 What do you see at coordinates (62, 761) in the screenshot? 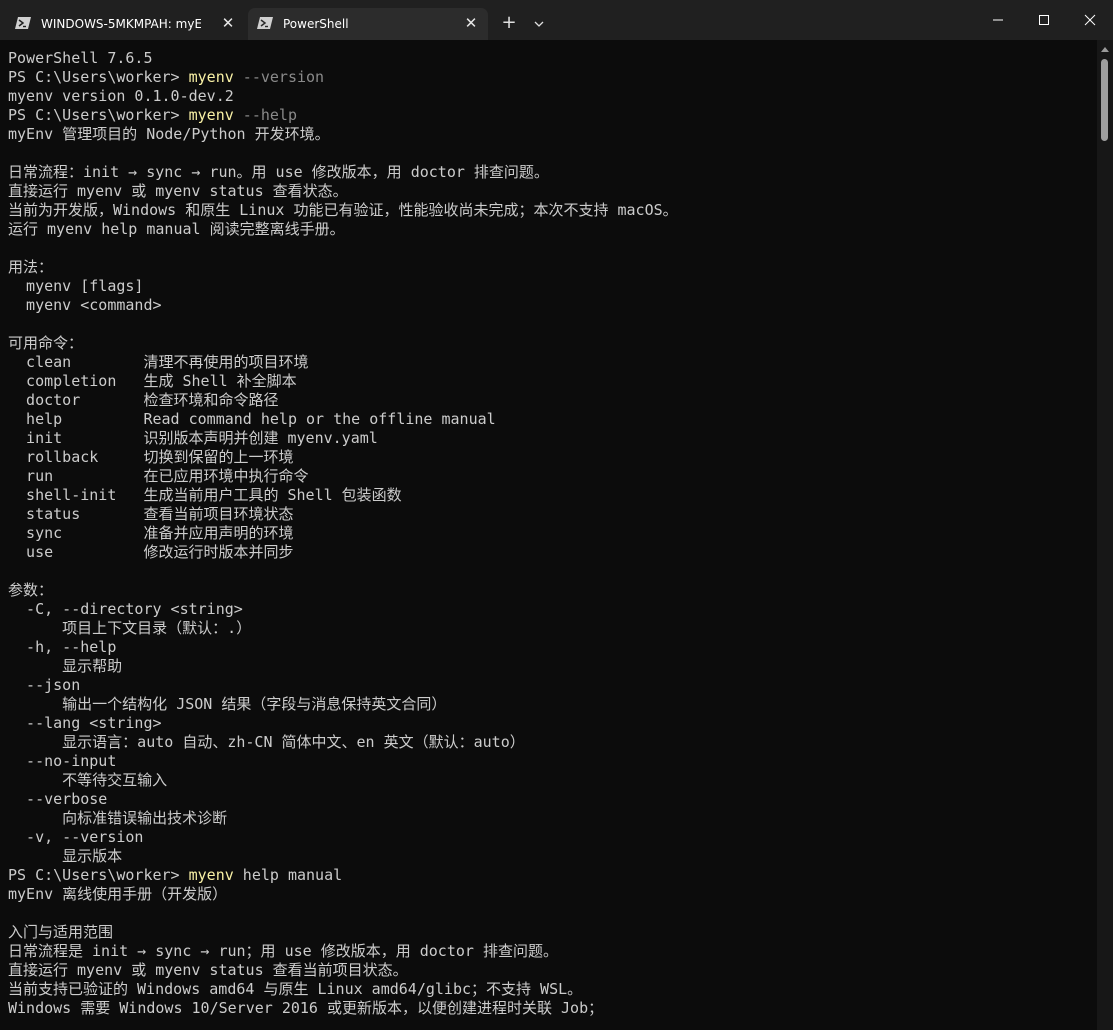
I see `output-line: --no-input` at bounding box center [62, 761].